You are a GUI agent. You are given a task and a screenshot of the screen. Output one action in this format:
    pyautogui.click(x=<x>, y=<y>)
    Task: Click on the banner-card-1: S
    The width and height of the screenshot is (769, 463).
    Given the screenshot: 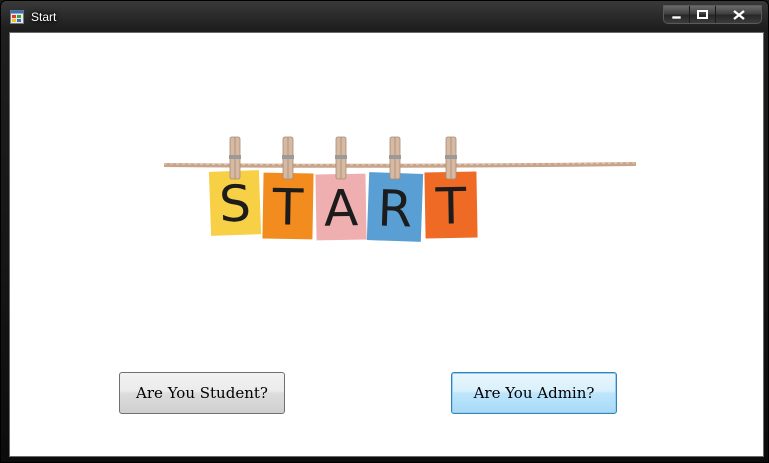 What is the action you would take?
    pyautogui.click(x=235, y=203)
    